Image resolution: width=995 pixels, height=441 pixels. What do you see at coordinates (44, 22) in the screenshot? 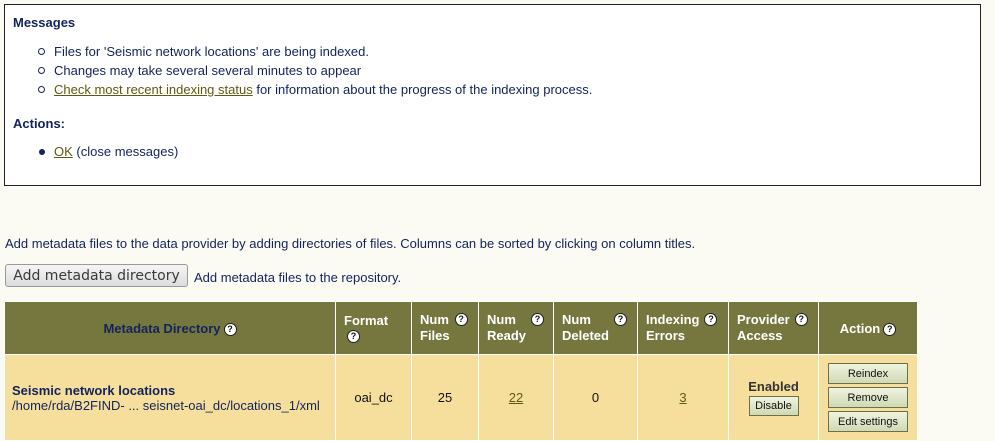
I see `messages-heading: Messages` at bounding box center [44, 22].